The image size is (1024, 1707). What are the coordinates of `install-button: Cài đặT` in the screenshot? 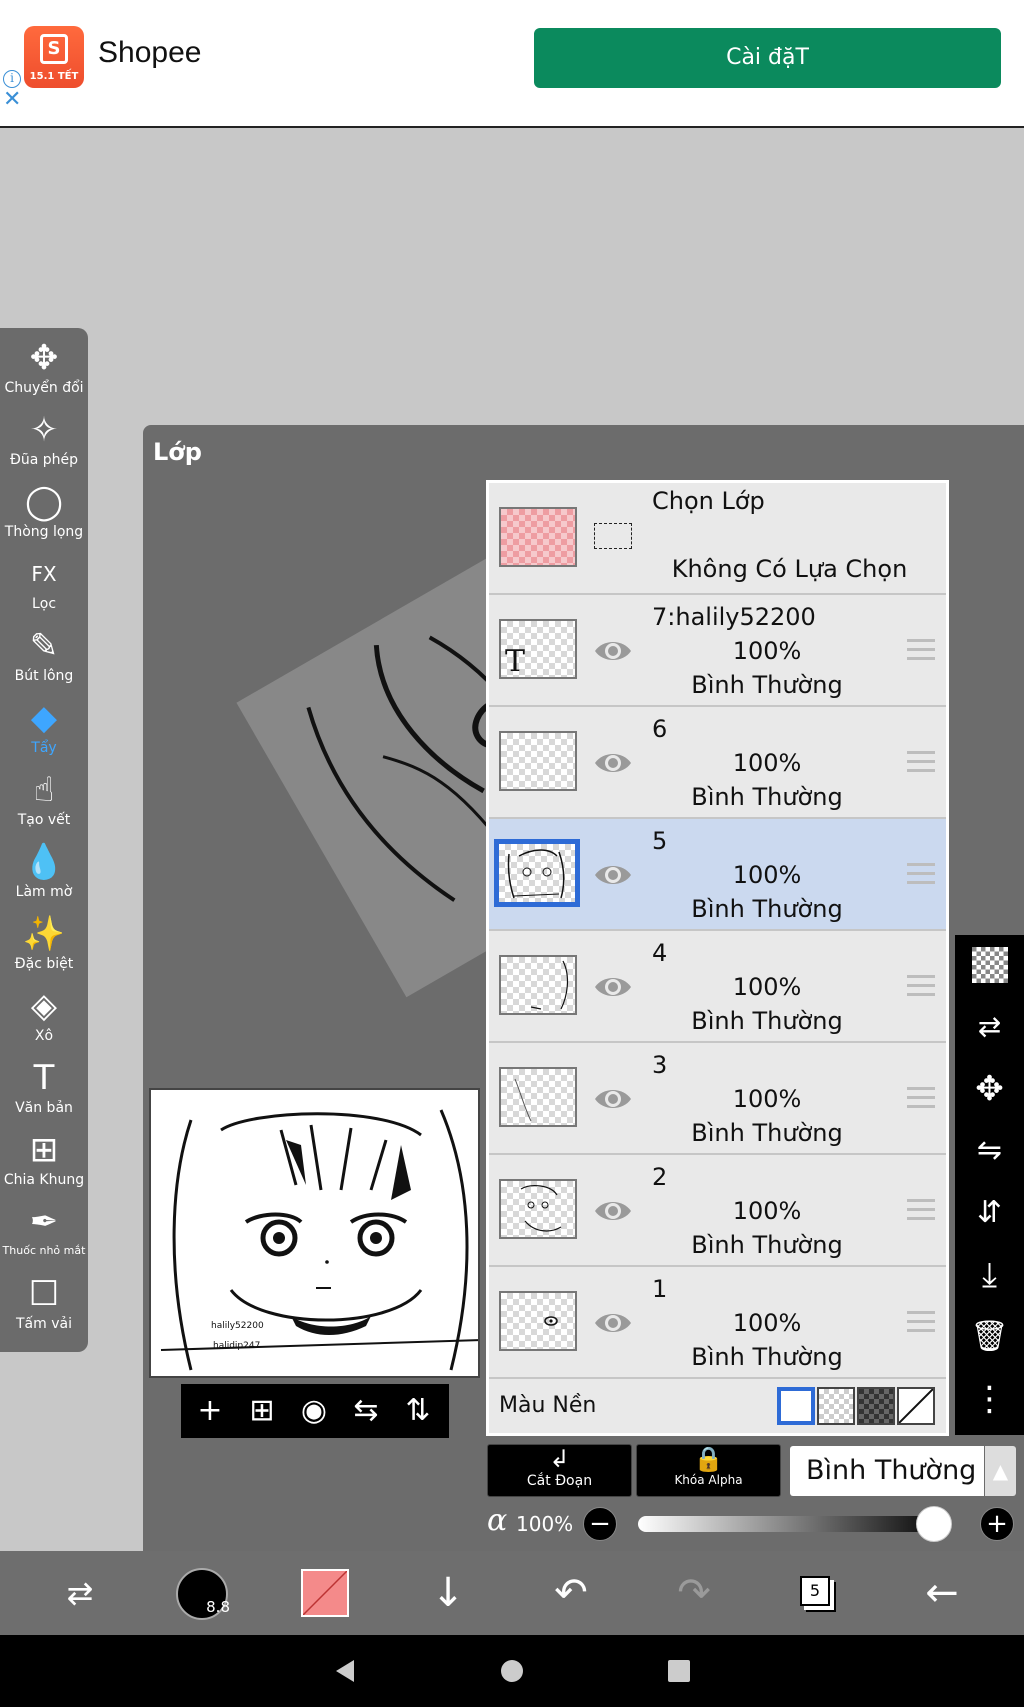 It's located at (767, 58).